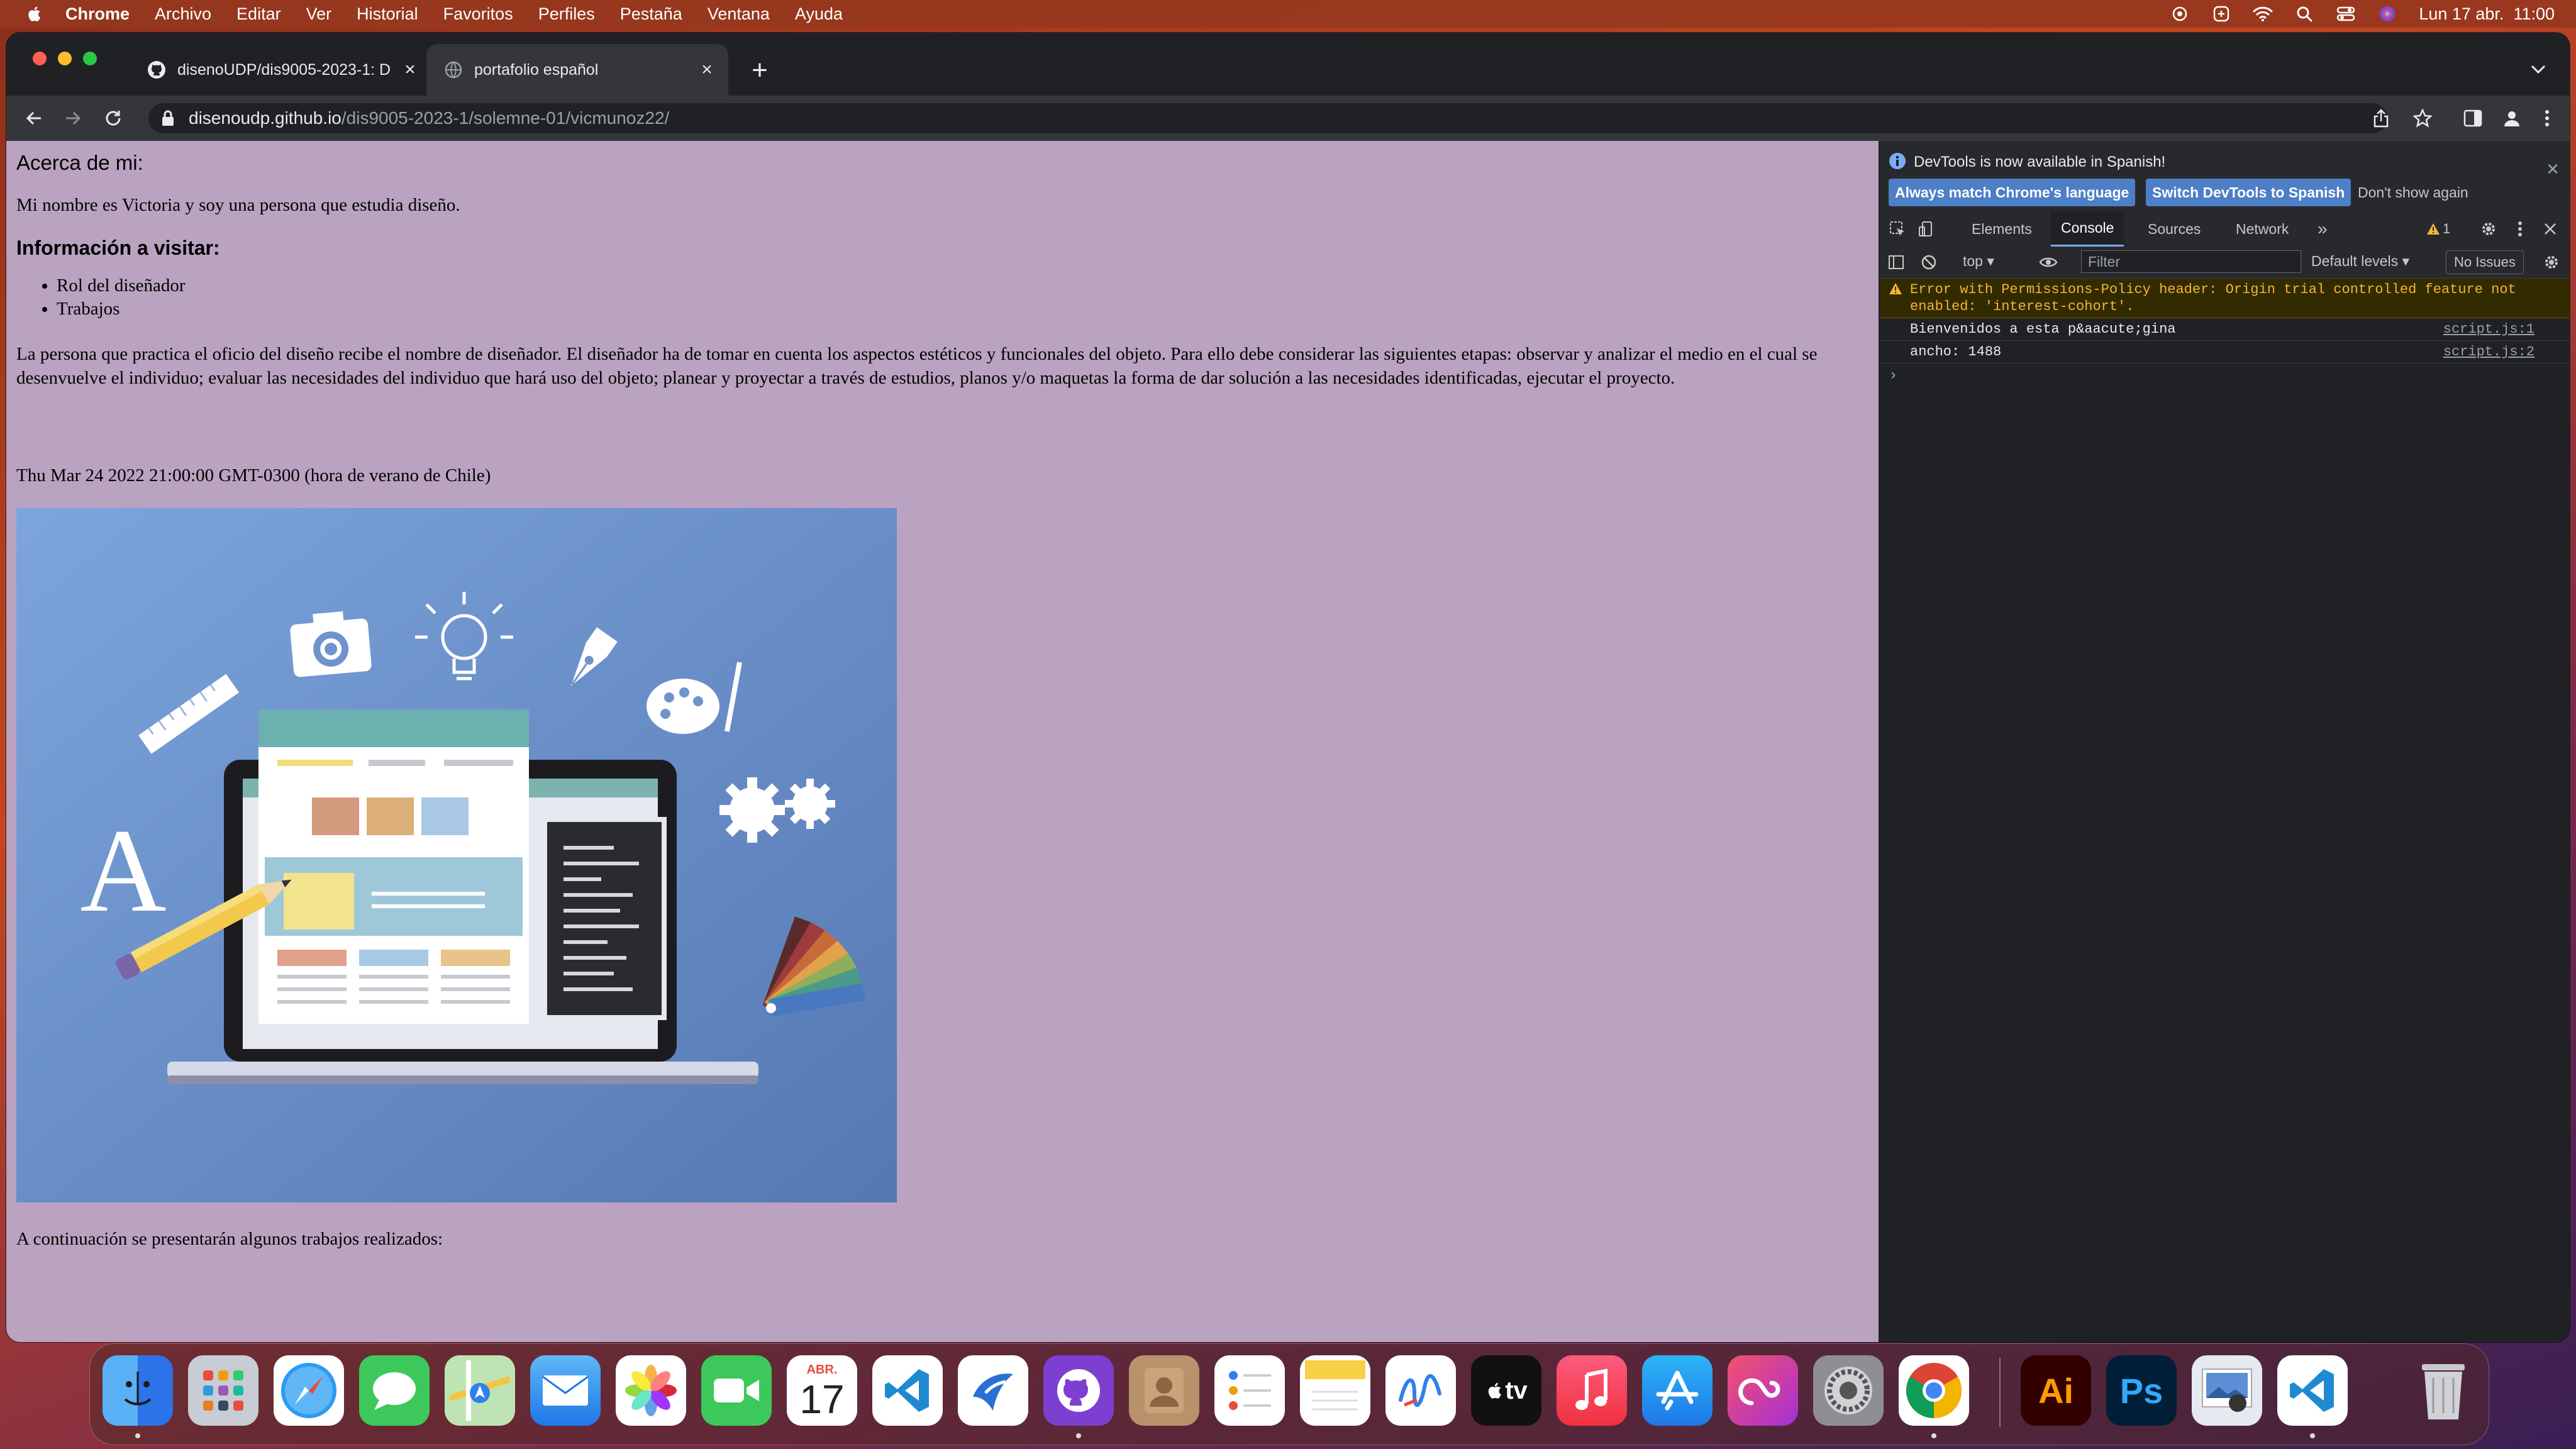 This screenshot has height=1449, width=2576. I want to click on photoshop-icon: Ps, so click(2141, 1390).